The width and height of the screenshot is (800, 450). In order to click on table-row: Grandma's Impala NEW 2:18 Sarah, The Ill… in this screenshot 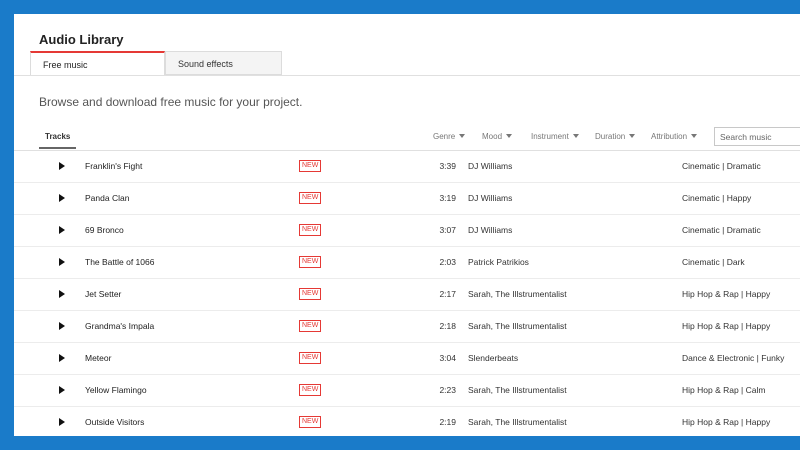, I will do `click(407, 327)`.